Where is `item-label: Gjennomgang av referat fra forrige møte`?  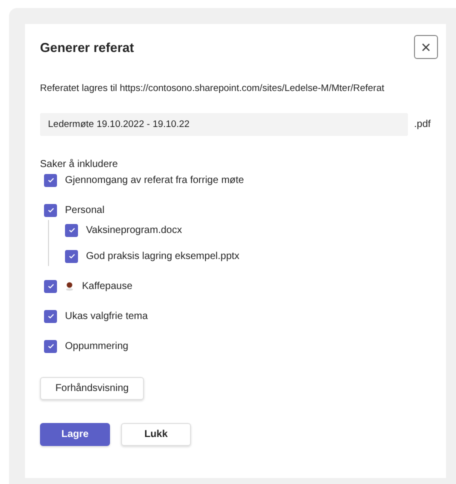 item-label: Gjennomgang av referat fra forrige møte is located at coordinates (154, 180).